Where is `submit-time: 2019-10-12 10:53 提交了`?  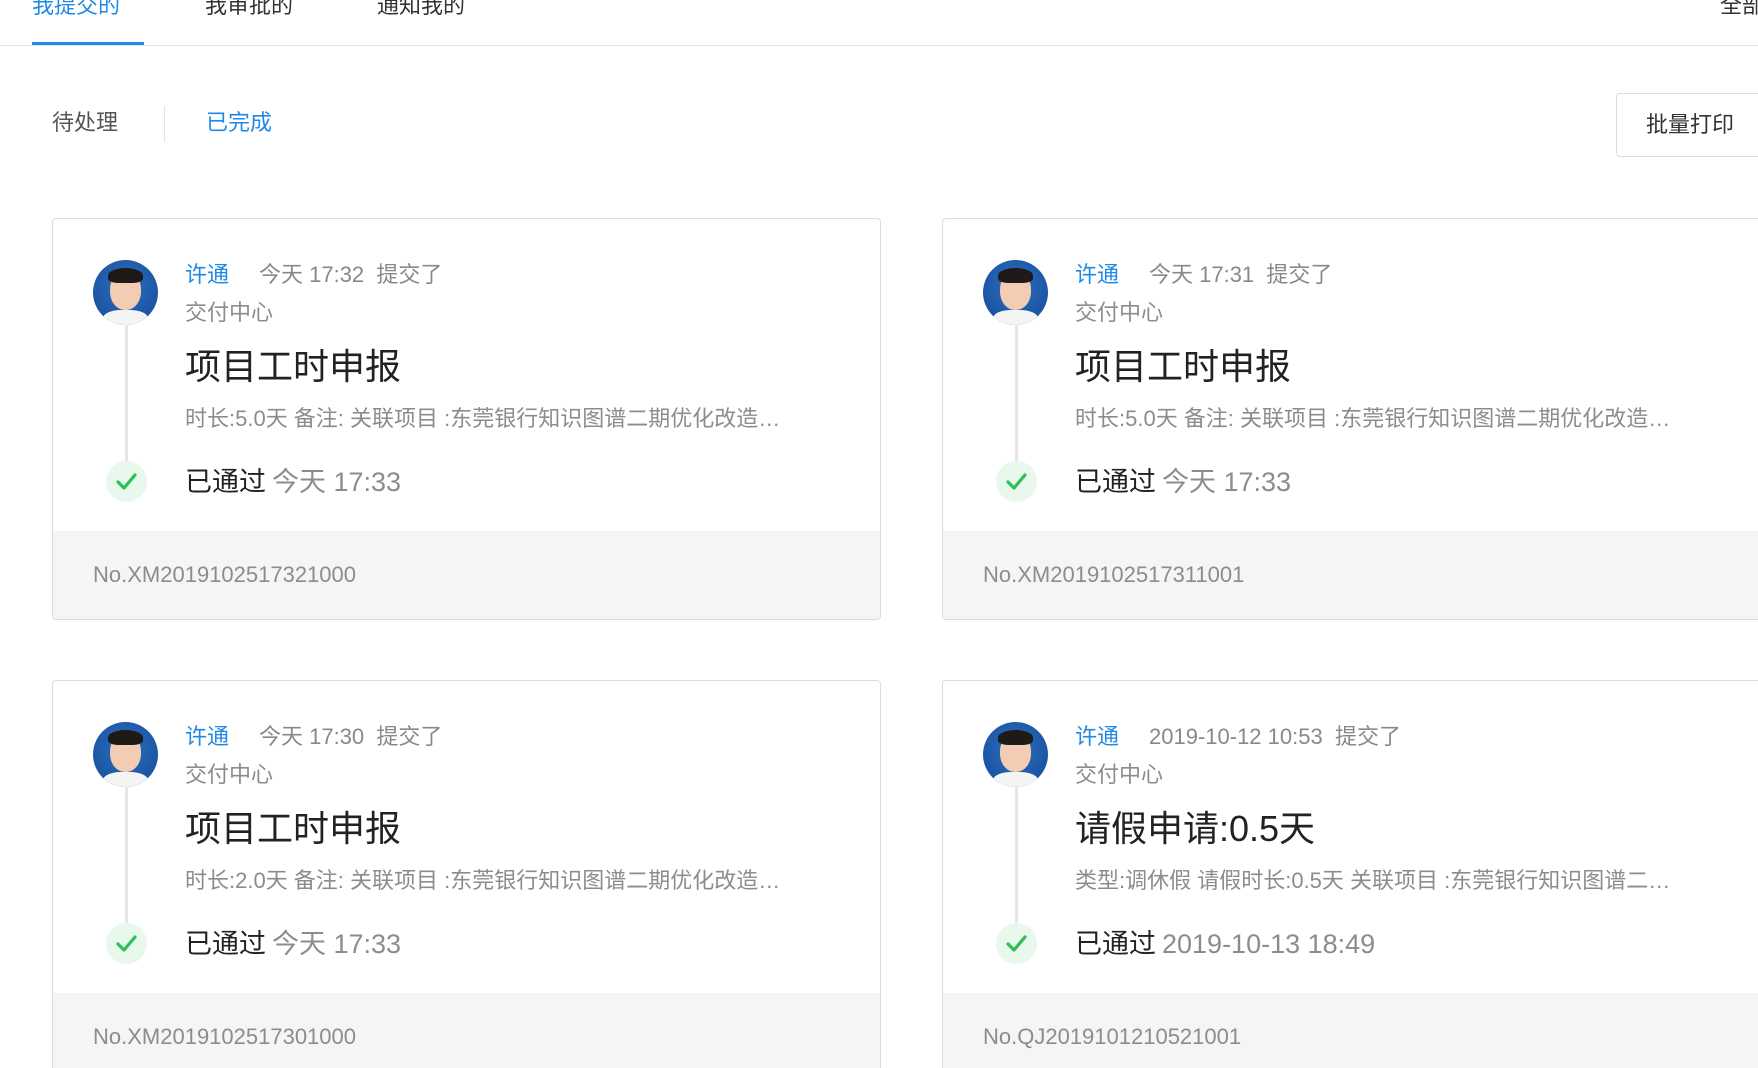
submit-time: 2019-10-12 10:53 提交了 is located at coordinates (1275, 736).